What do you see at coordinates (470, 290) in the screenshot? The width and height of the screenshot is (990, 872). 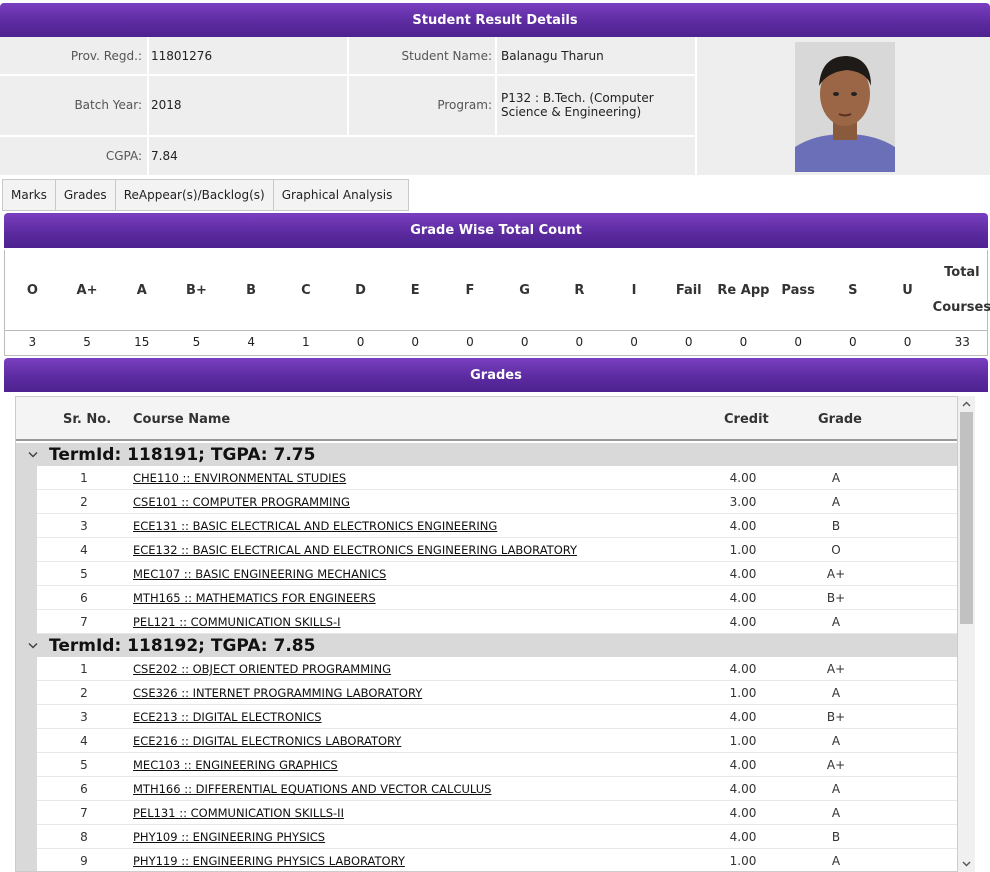 I see `grade-count-header: F` at bounding box center [470, 290].